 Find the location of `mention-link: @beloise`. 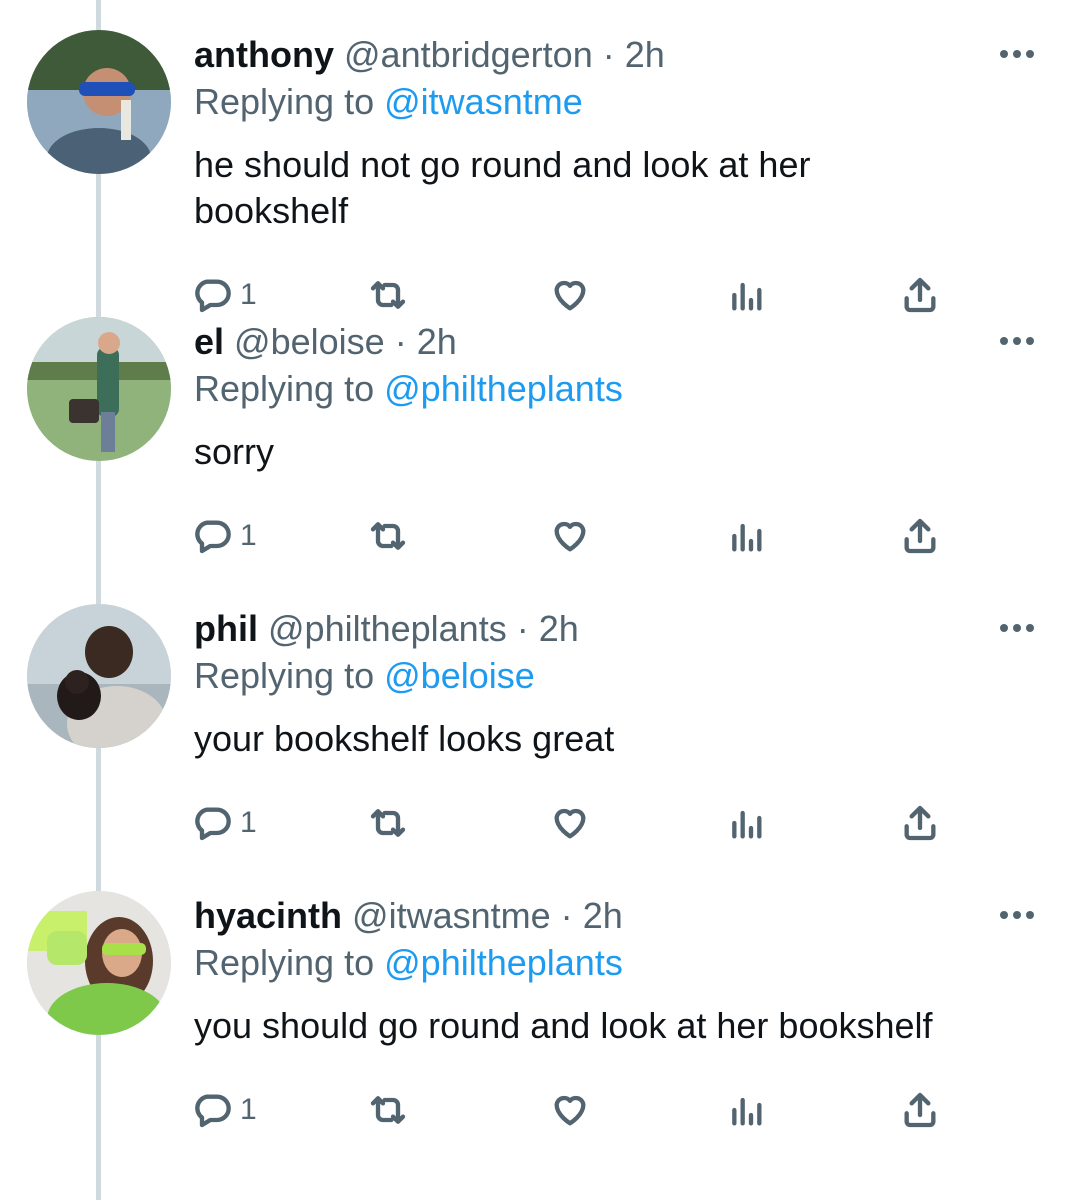

mention-link: @beloise is located at coordinates (459, 675).